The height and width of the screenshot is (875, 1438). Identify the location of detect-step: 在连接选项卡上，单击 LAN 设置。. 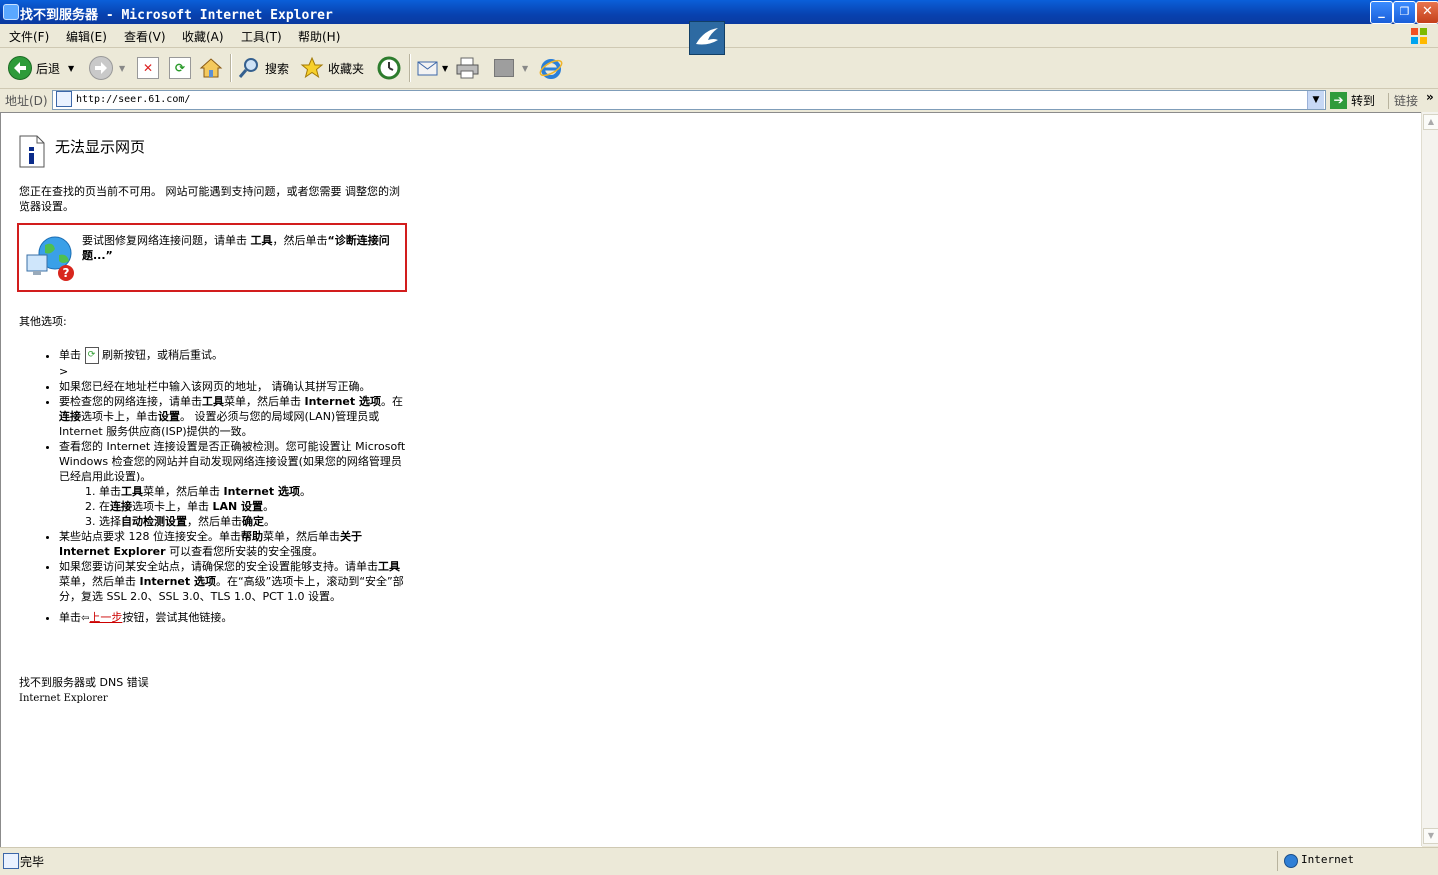
(254, 506).